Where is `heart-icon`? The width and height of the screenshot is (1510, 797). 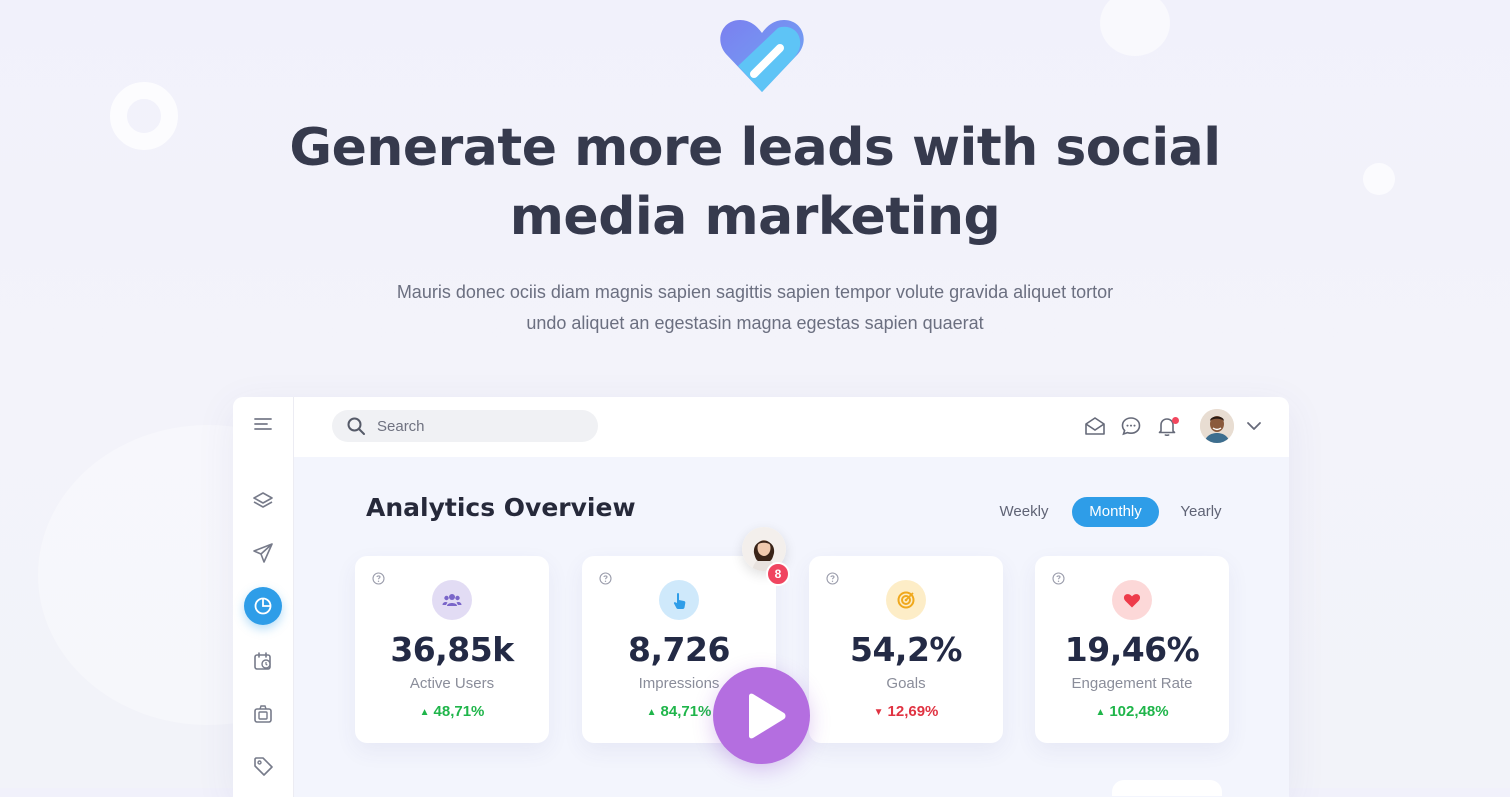
heart-icon is located at coordinates (1132, 600).